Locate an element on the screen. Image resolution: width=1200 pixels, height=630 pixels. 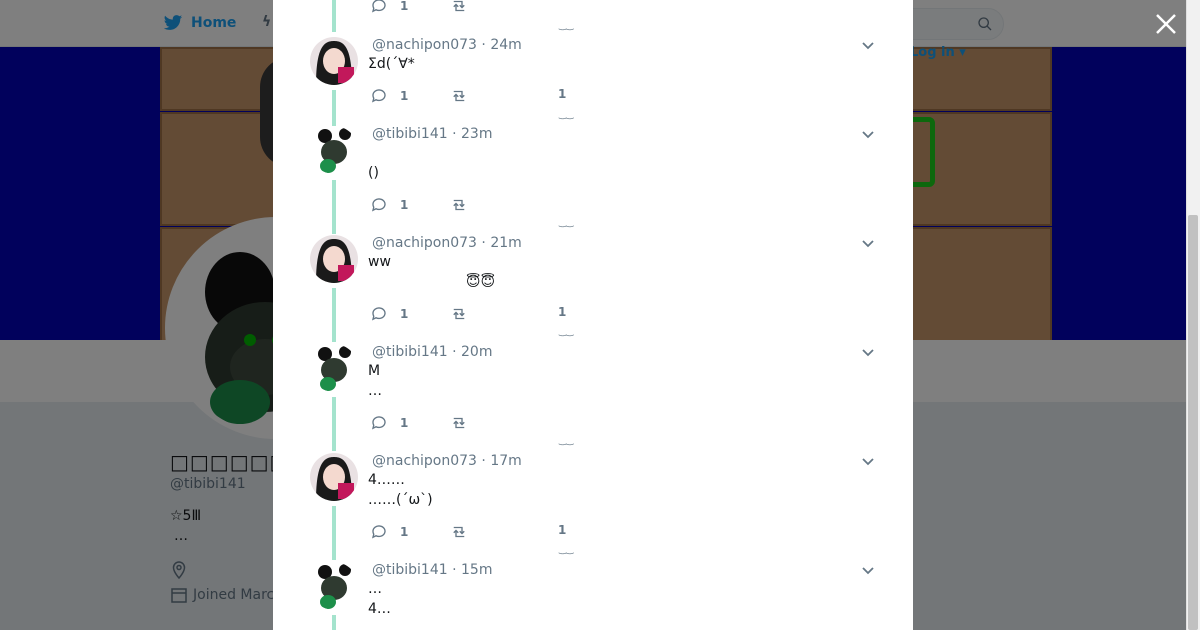
tweet: @tibibi141 · 20m M … 1 ‿‿ is located at coordinates (593, 395).